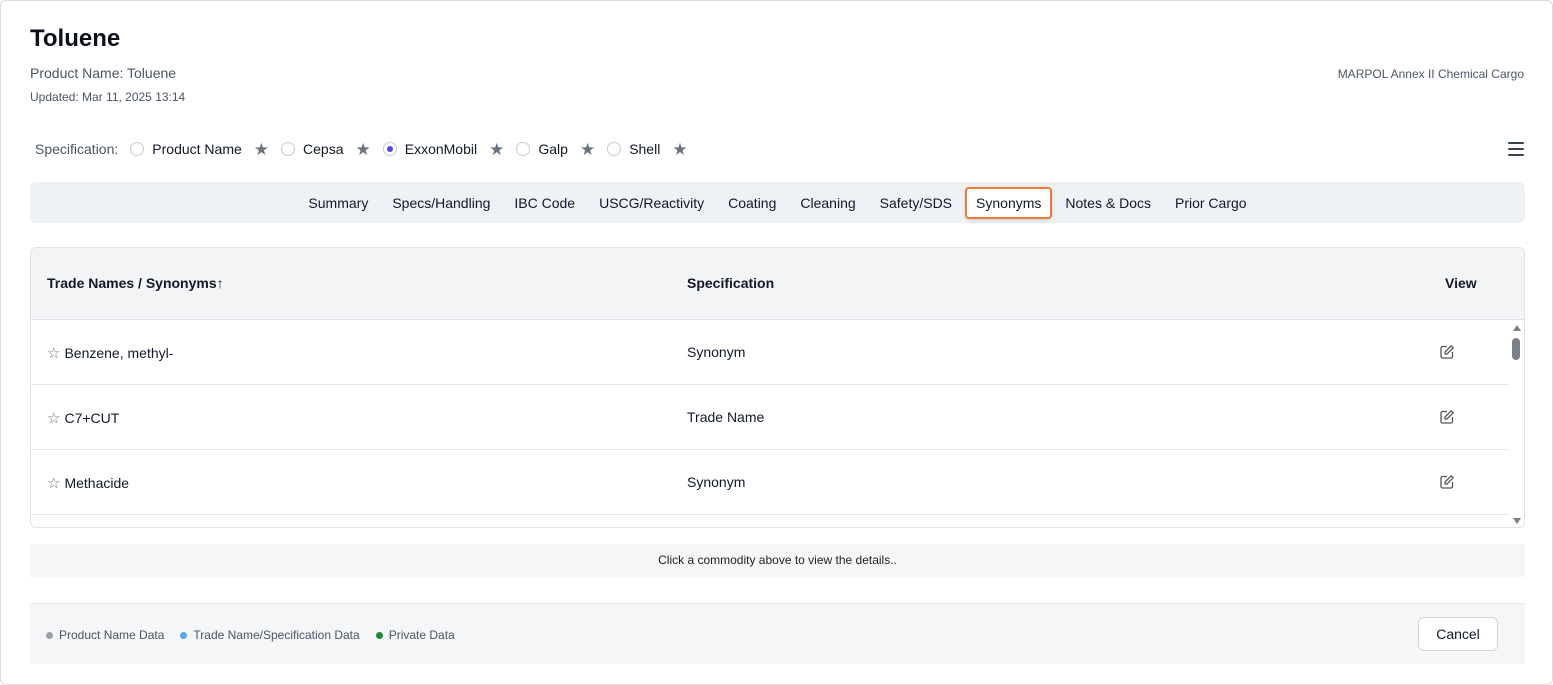 This screenshot has height=685, width=1553. Describe the element at coordinates (544, 203) in the screenshot. I see `tab-ibc-code: IBC Code` at that location.